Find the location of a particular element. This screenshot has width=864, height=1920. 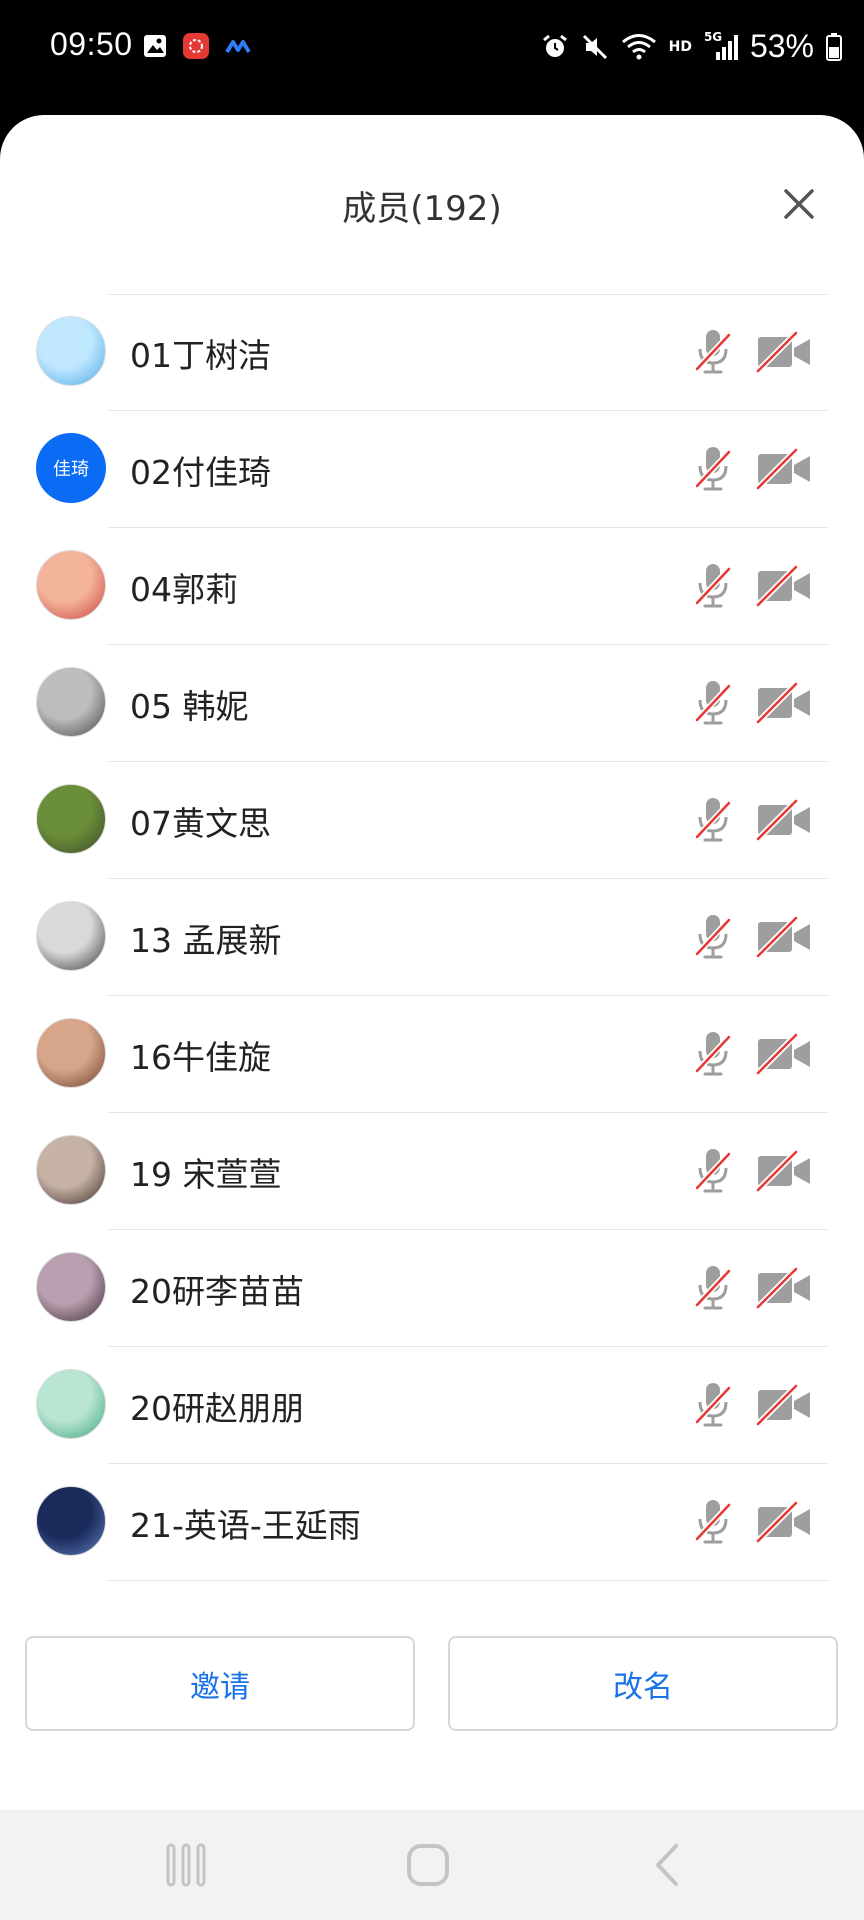

member-name: 21-英语-王延雨 is located at coordinates (245, 1525).